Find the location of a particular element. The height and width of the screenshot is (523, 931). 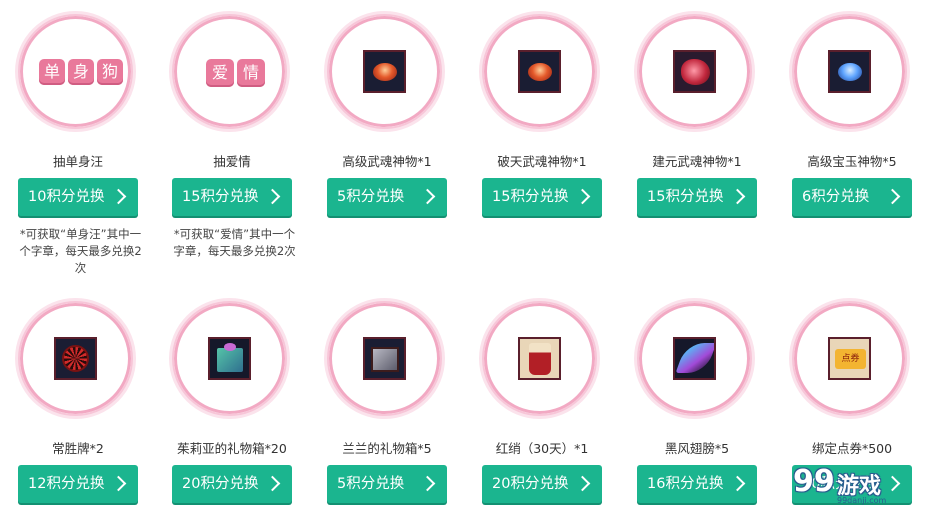

coupon-label: 点券 is located at coordinates (850, 359).